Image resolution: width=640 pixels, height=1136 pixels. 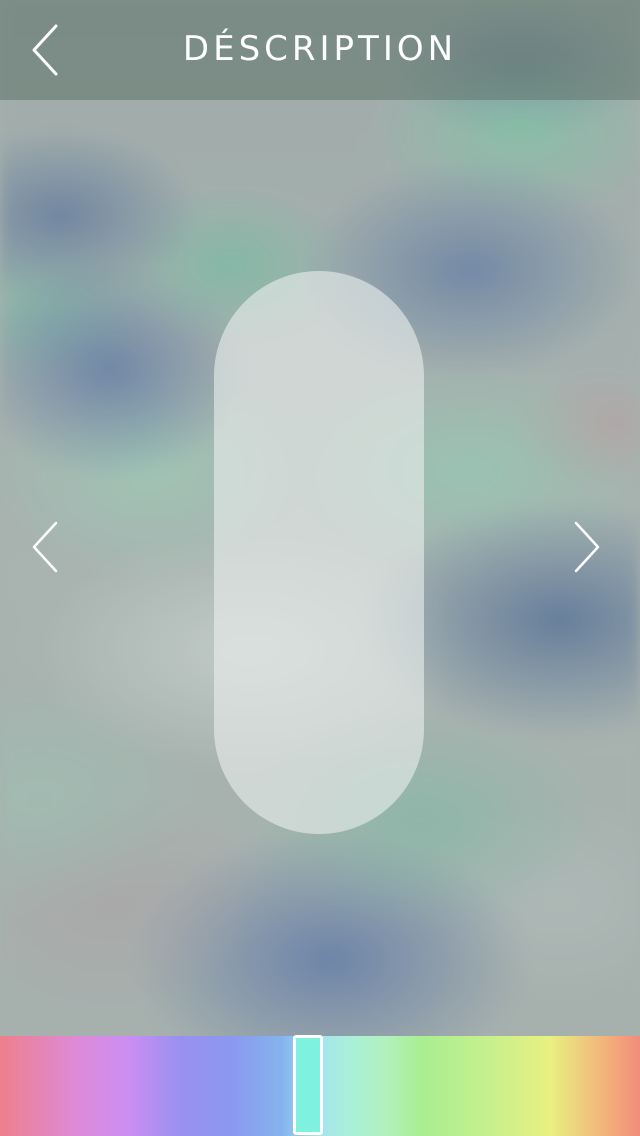 I want to click on chevron-right-icon, so click(x=586, y=547).